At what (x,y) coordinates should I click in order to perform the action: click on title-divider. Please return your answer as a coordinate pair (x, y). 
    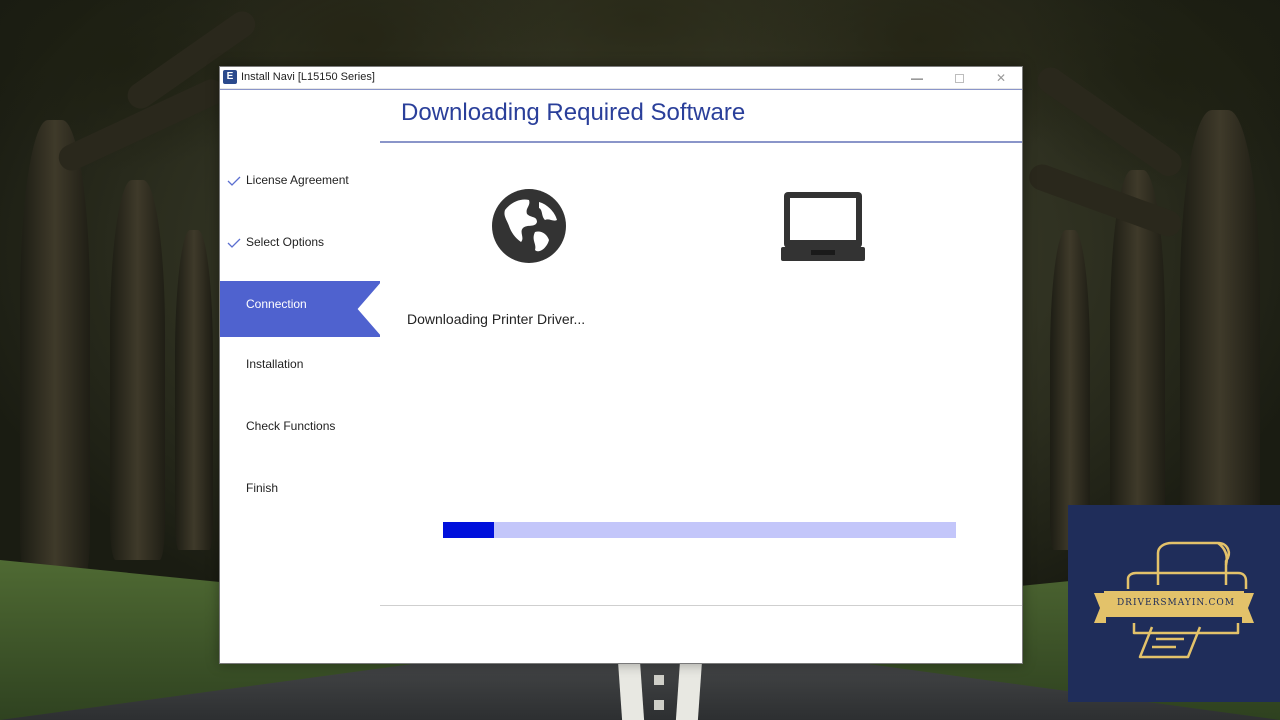
    Looking at the image, I should click on (621, 89).